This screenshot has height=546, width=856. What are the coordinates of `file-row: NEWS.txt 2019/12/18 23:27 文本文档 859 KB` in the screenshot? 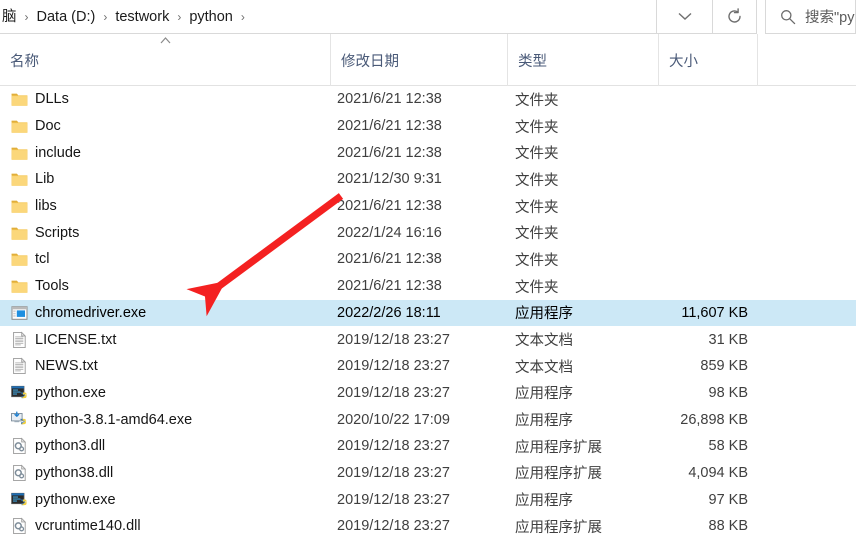 It's located at (428, 366).